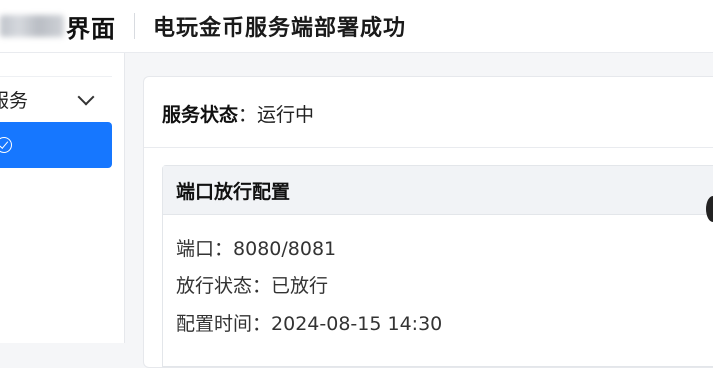 Image resolution: width=713 pixels, height=368 pixels. Describe the element at coordinates (134, 26) in the screenshot. I see `header-divider` at that location.